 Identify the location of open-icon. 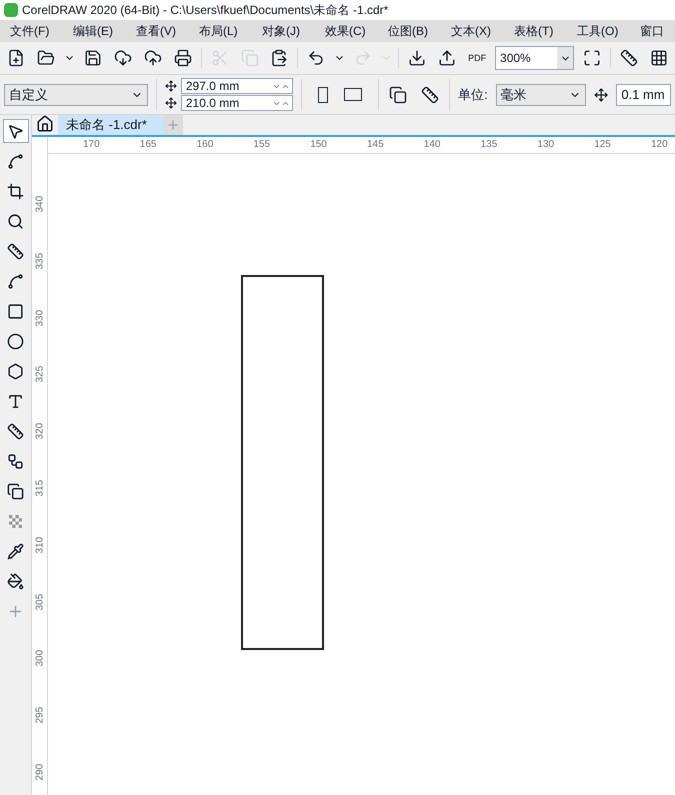
(45, 58).